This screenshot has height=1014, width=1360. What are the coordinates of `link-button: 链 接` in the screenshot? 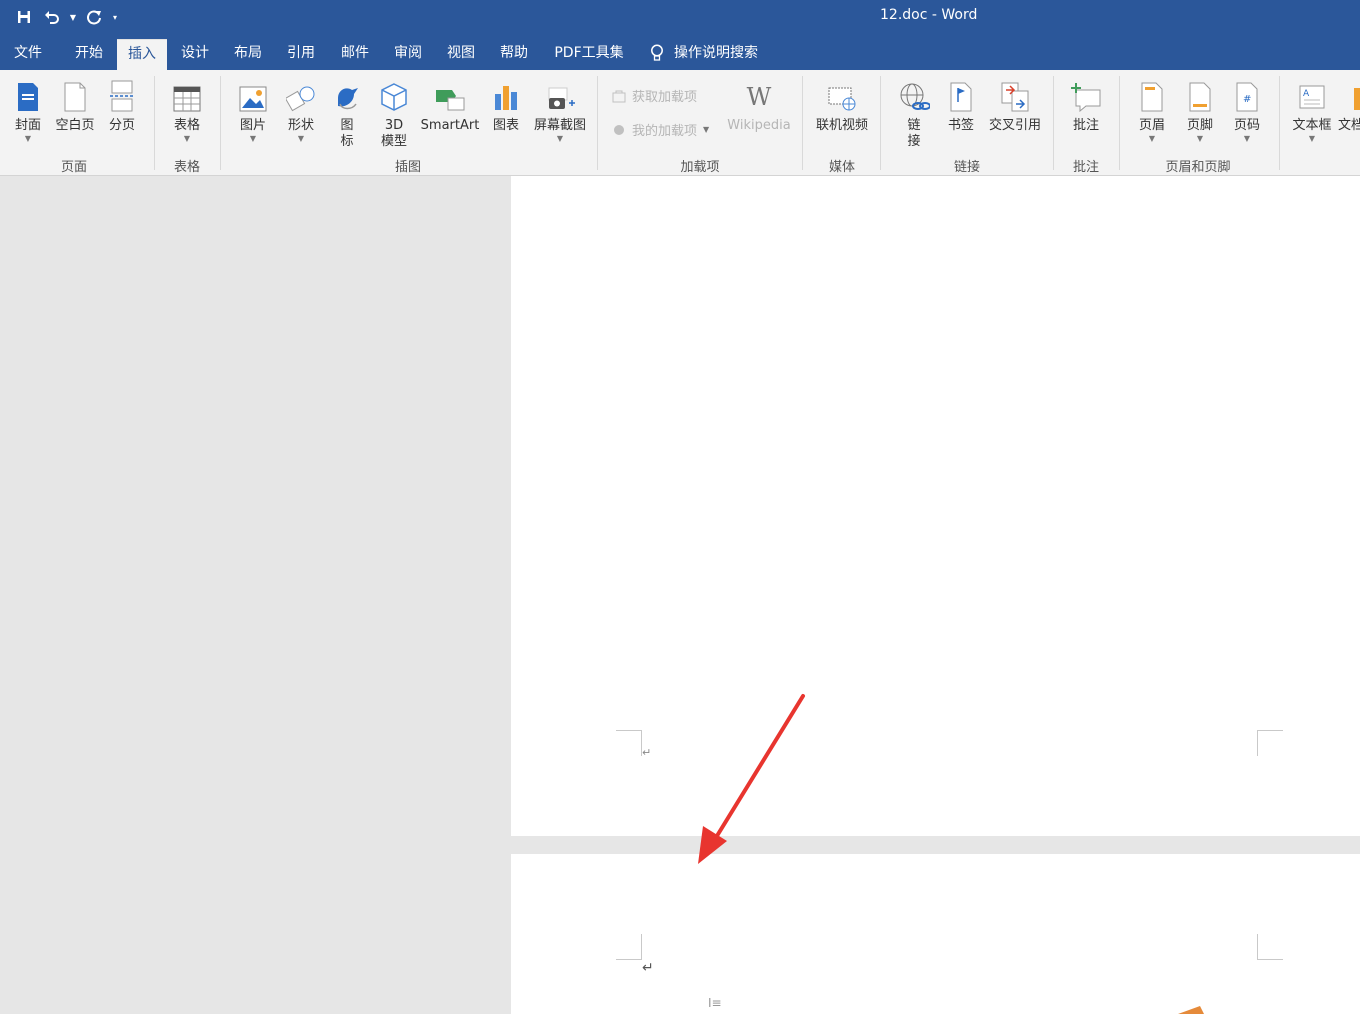 It's located at (914, 114).